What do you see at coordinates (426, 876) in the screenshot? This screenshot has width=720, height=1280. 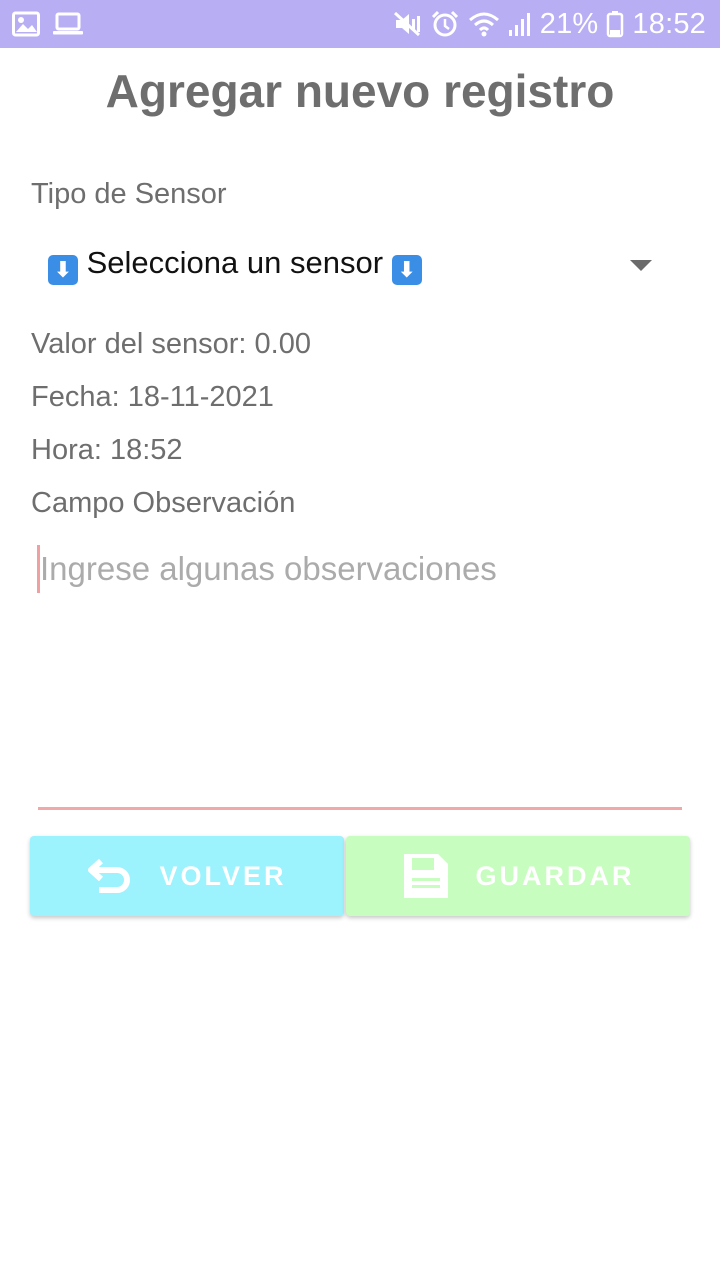 I see `floppy-disk-icon` at bounding box center [426, 876].